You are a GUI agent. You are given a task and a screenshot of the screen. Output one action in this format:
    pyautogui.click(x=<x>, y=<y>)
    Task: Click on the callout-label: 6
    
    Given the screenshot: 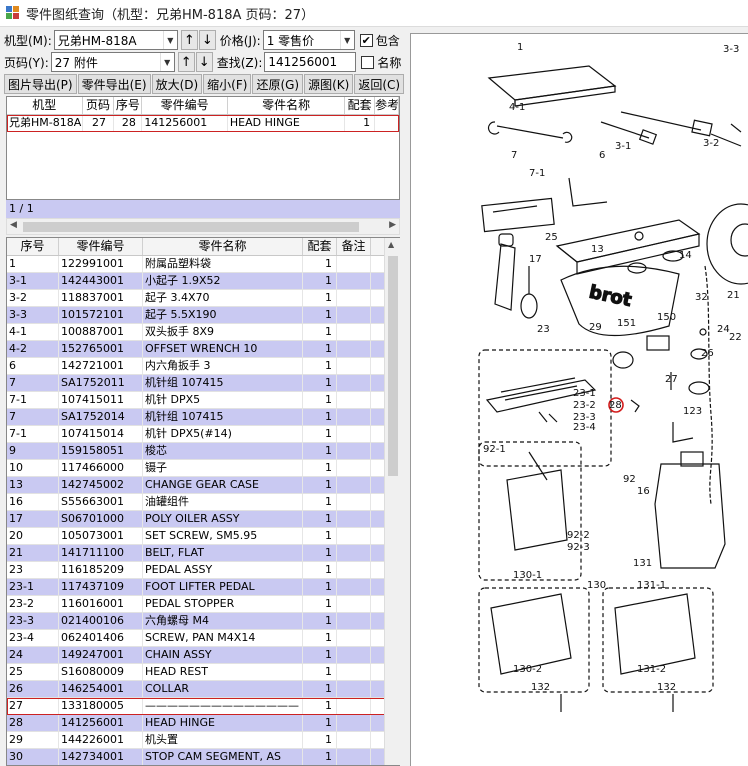 What is the action you would take?
    pyautogui.click(x=602, y=155)
    